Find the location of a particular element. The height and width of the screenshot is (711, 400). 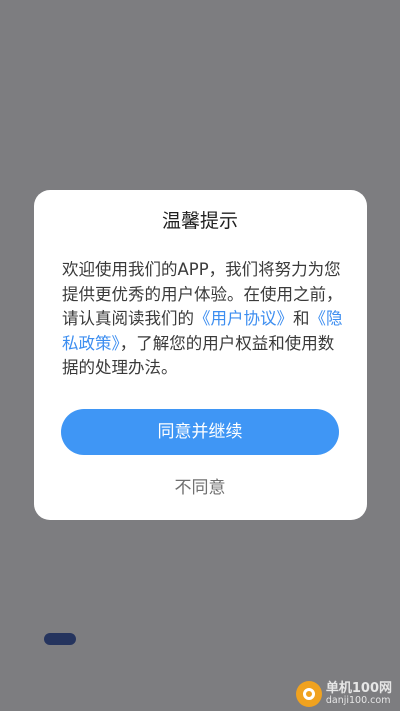

background-indicator is located at coordinates (60, 639).